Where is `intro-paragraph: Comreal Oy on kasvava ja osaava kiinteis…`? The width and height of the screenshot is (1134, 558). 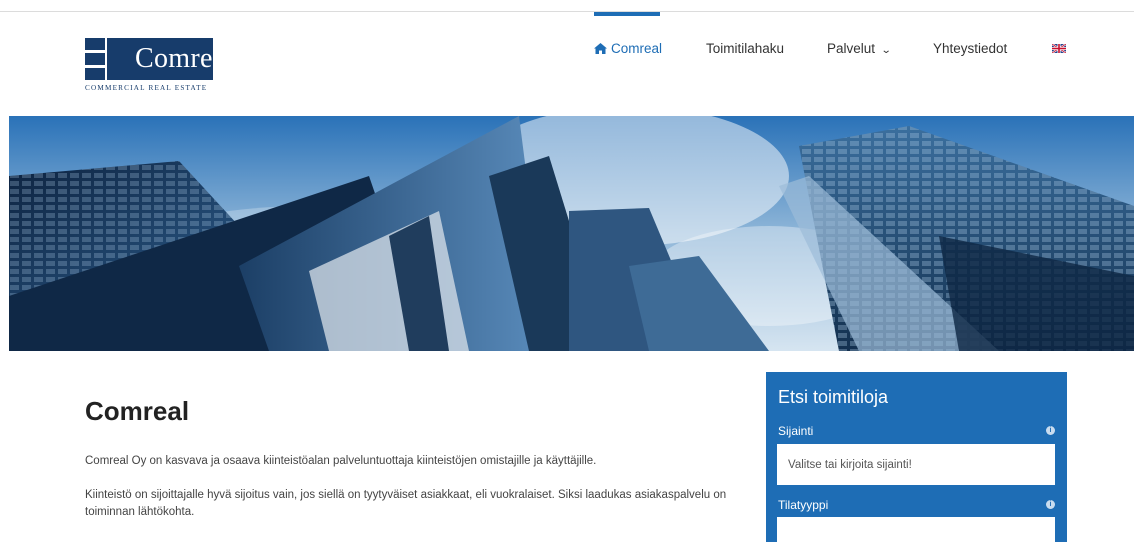
intro-paragraph: Comreal Oy on kasvava ja osaava kiinteis… is located at coordinates (341, 461).